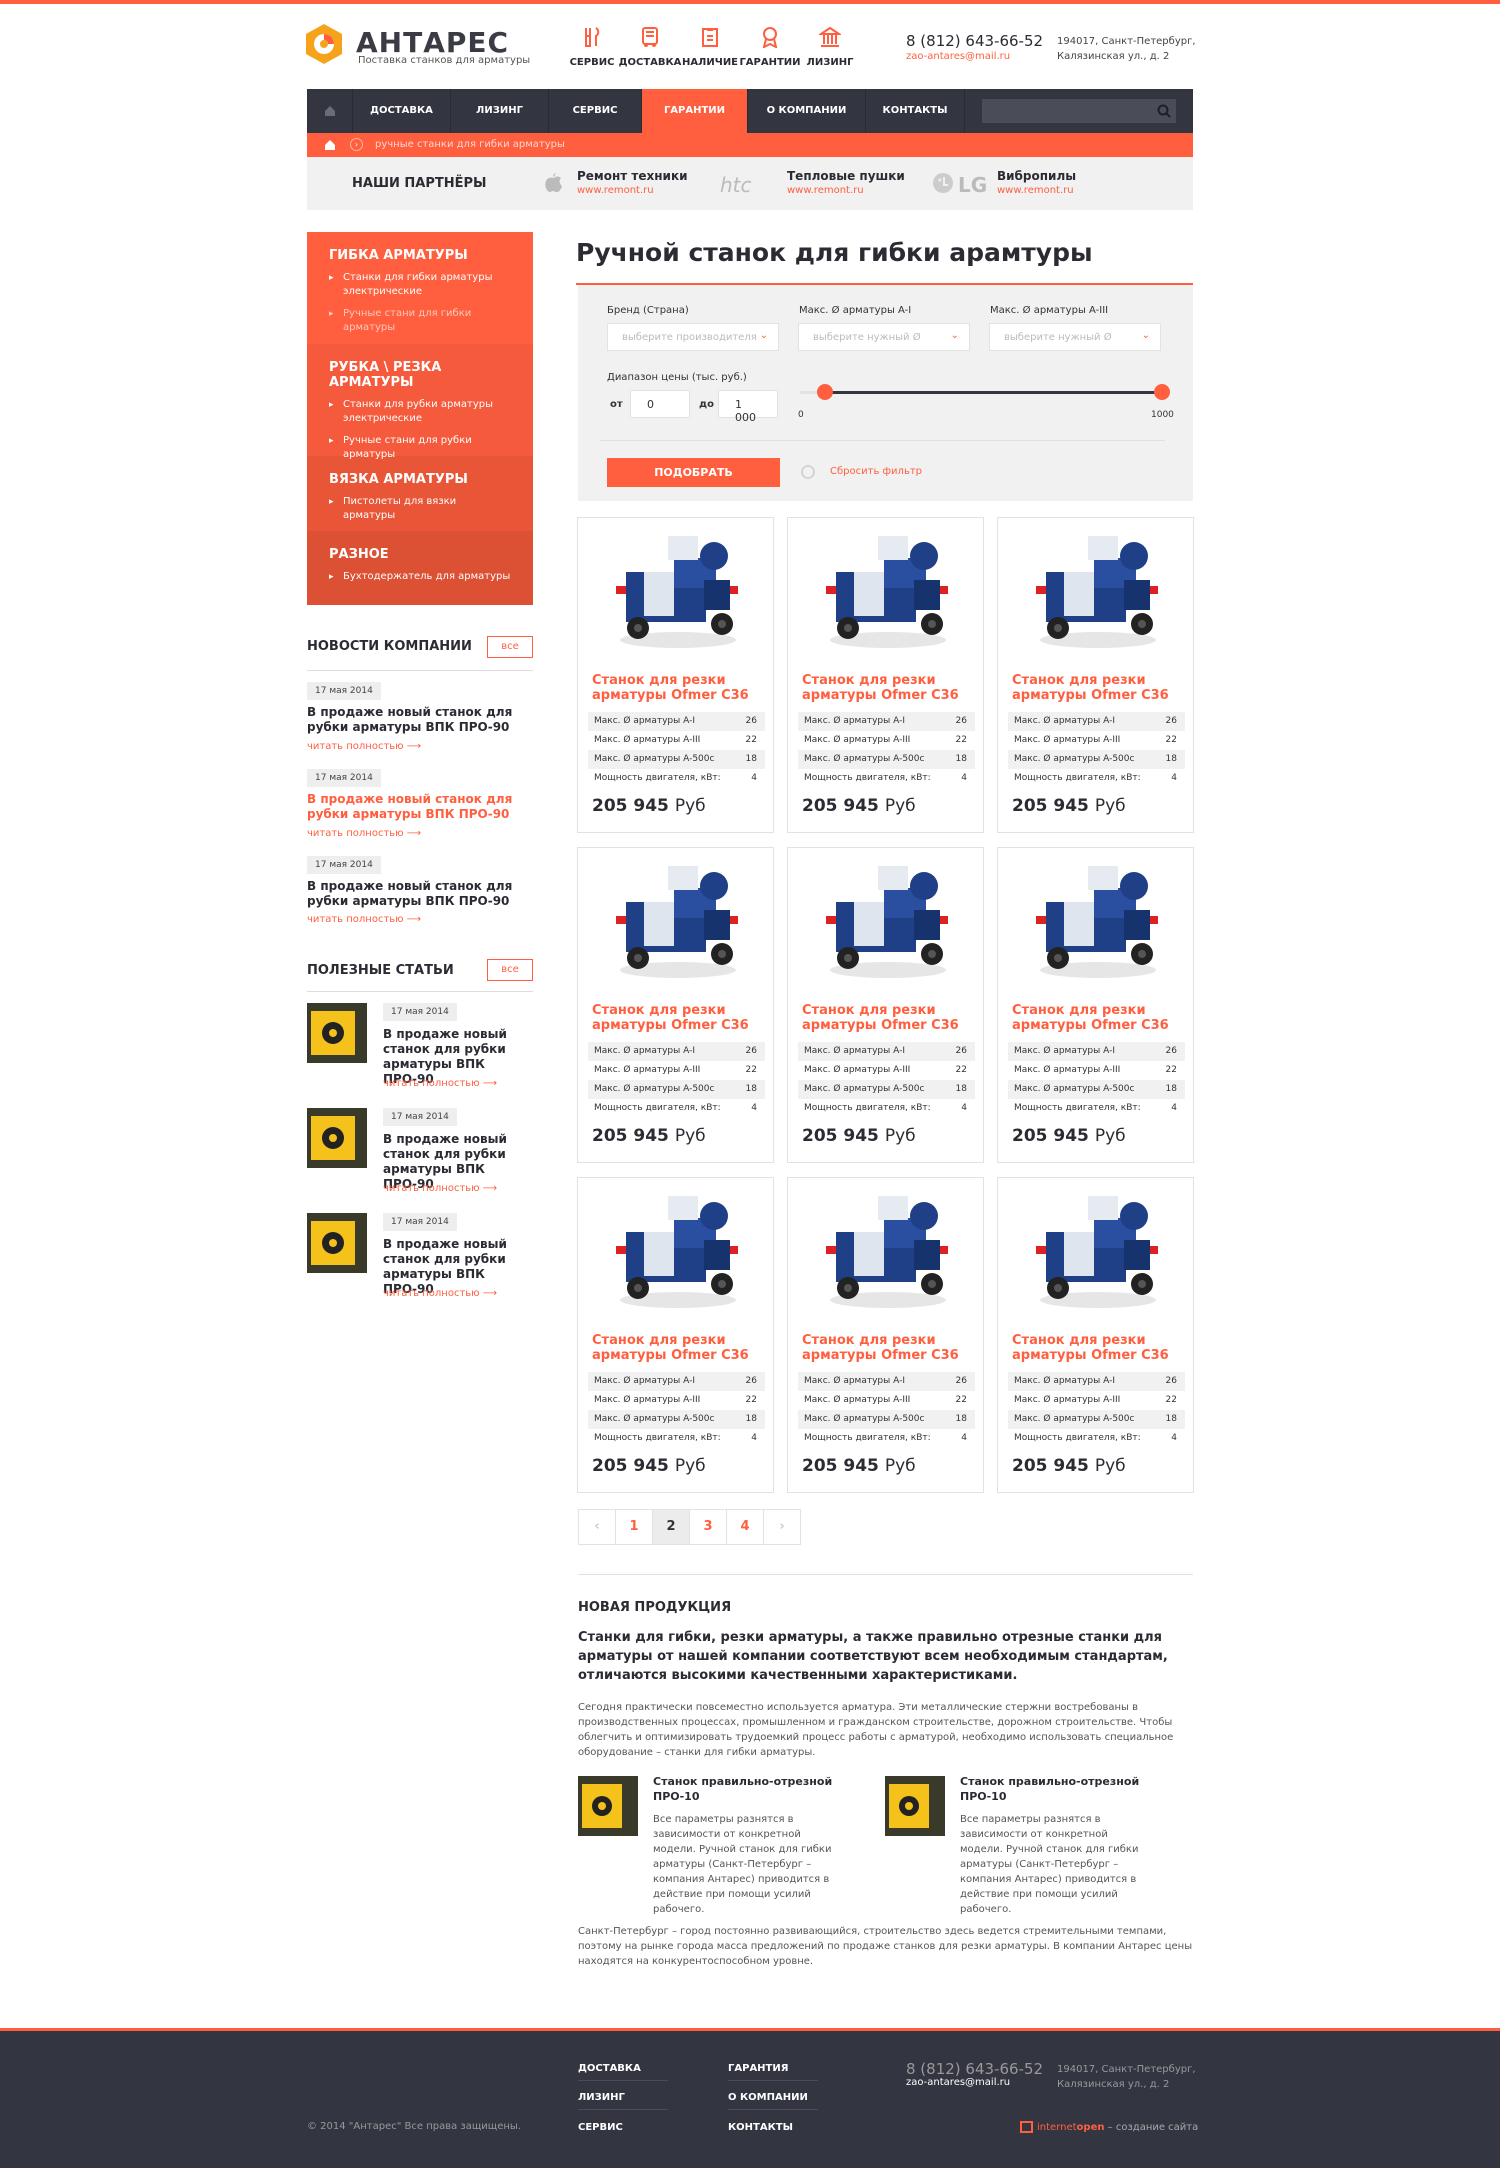  I want to click on pagination-prev-button: ‹, so click(597, 1527).